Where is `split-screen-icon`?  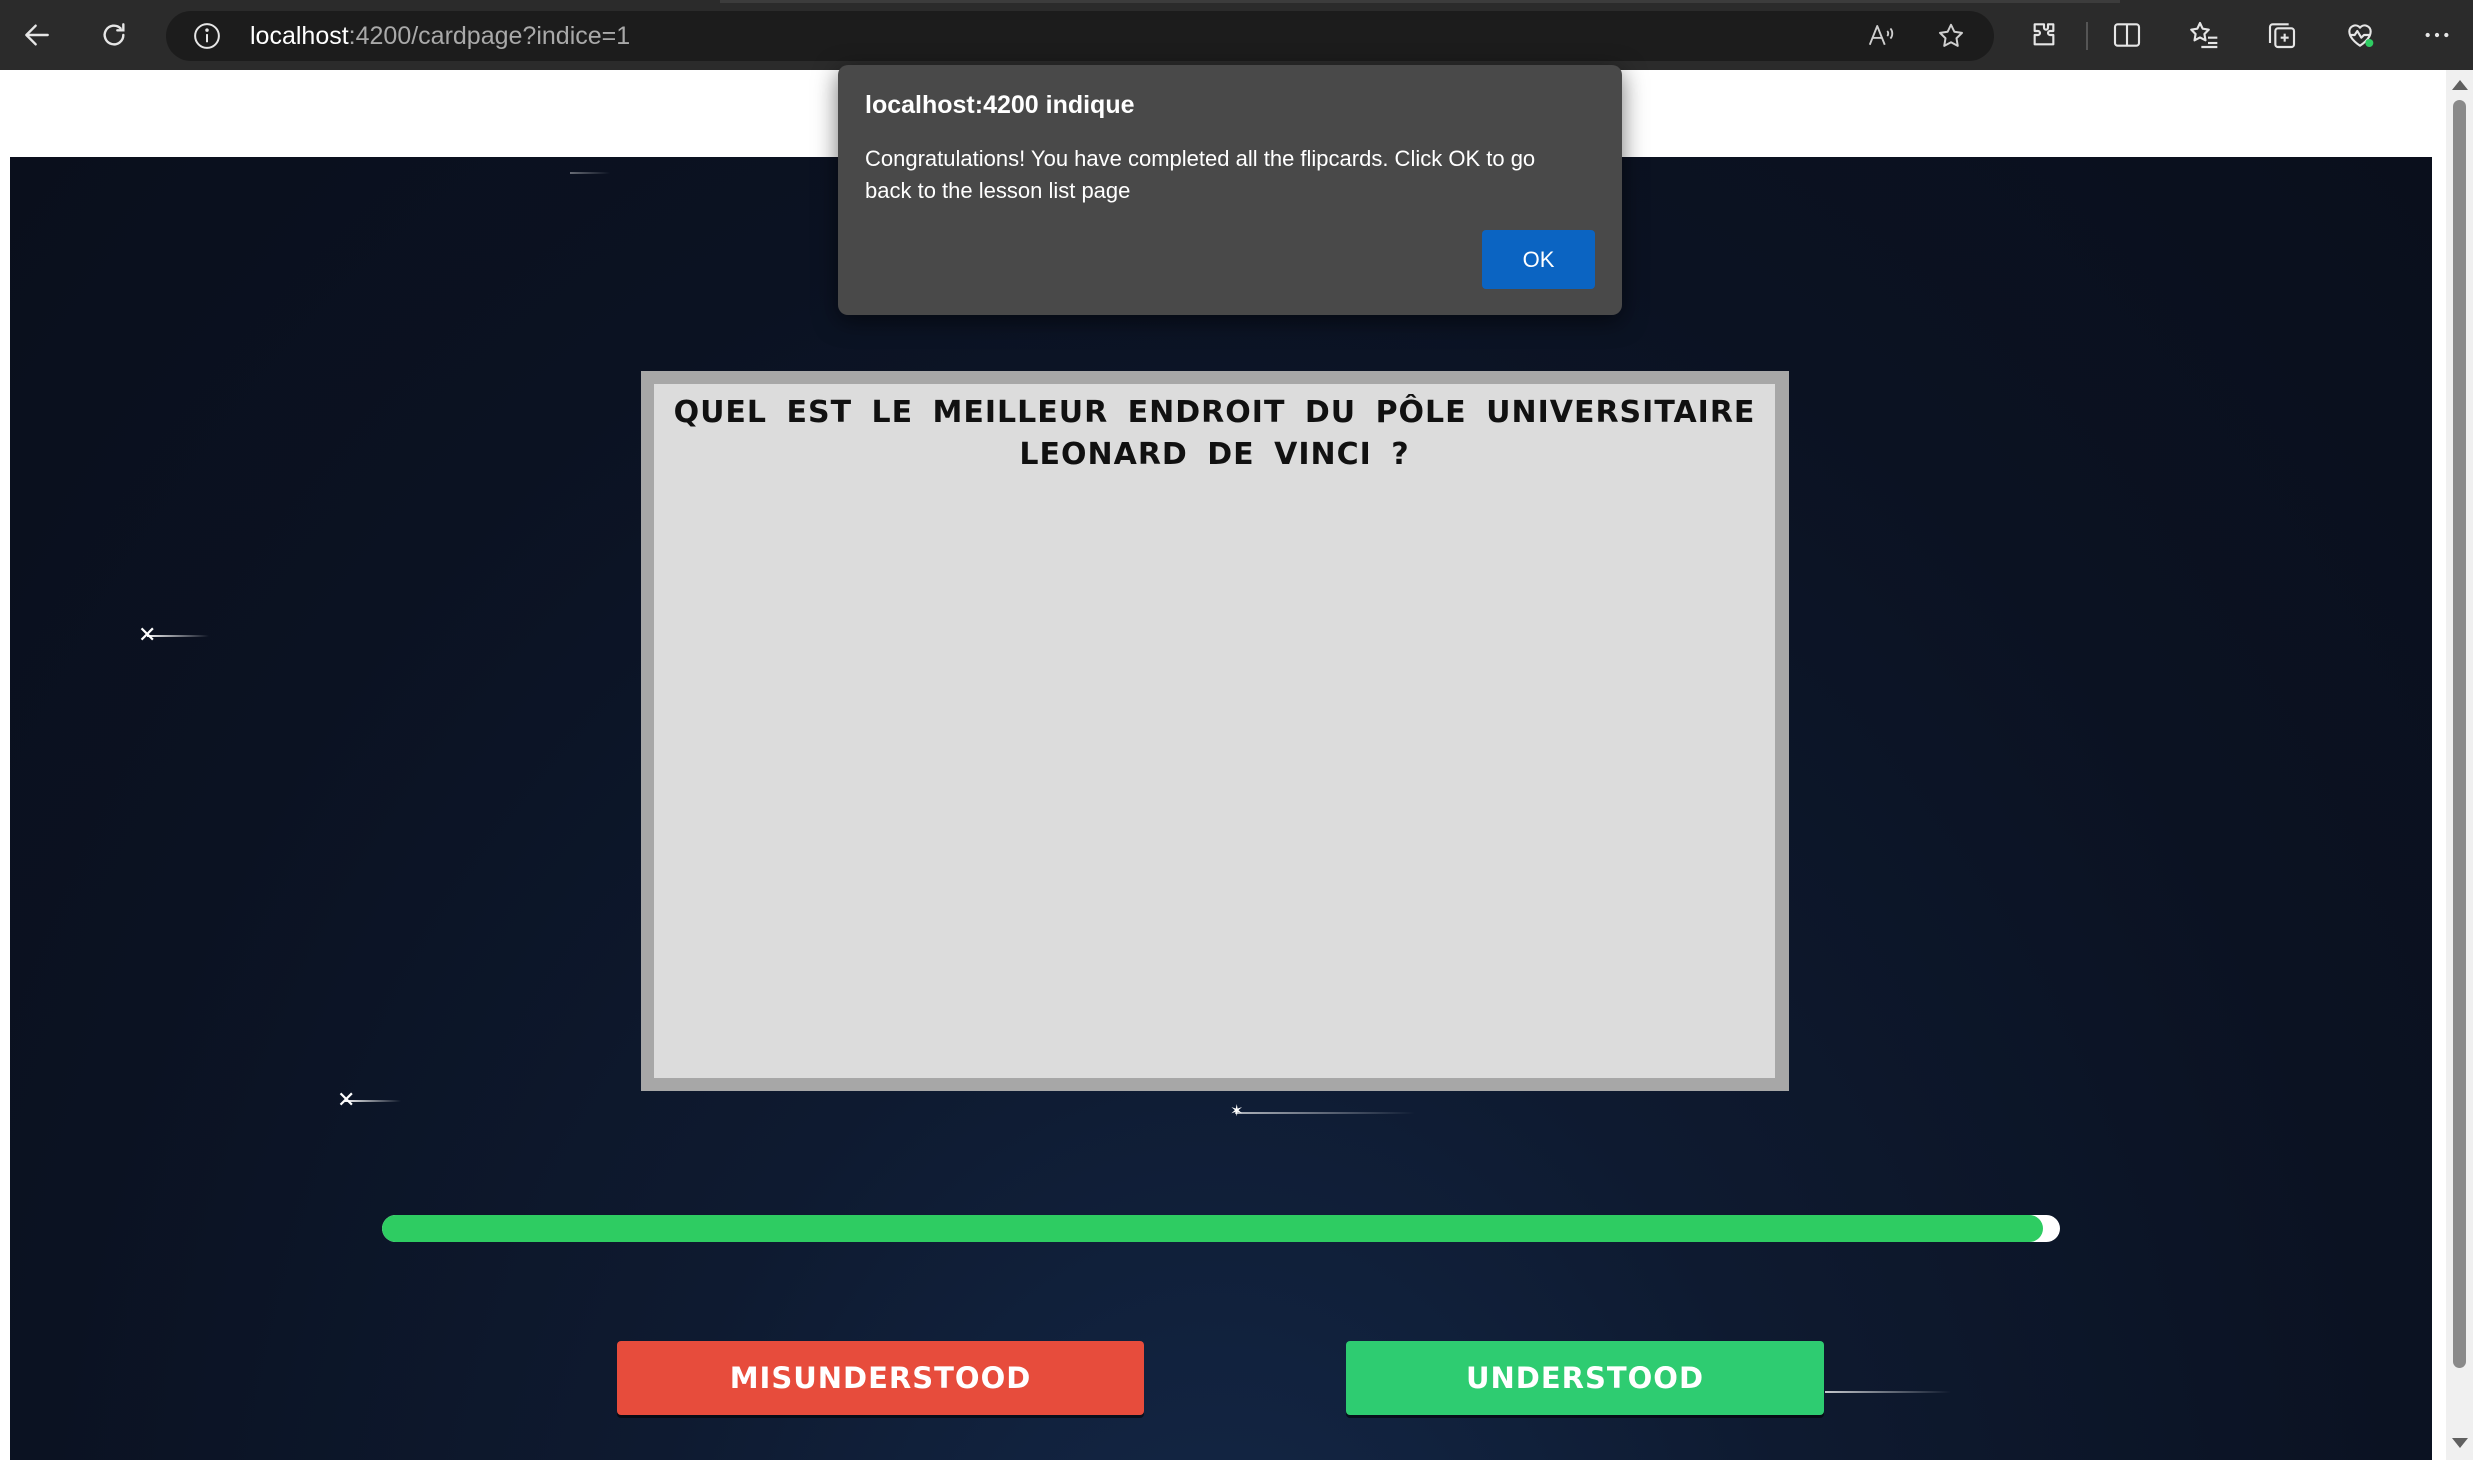
split-screen-icon is located at coordinates (2127, 35).